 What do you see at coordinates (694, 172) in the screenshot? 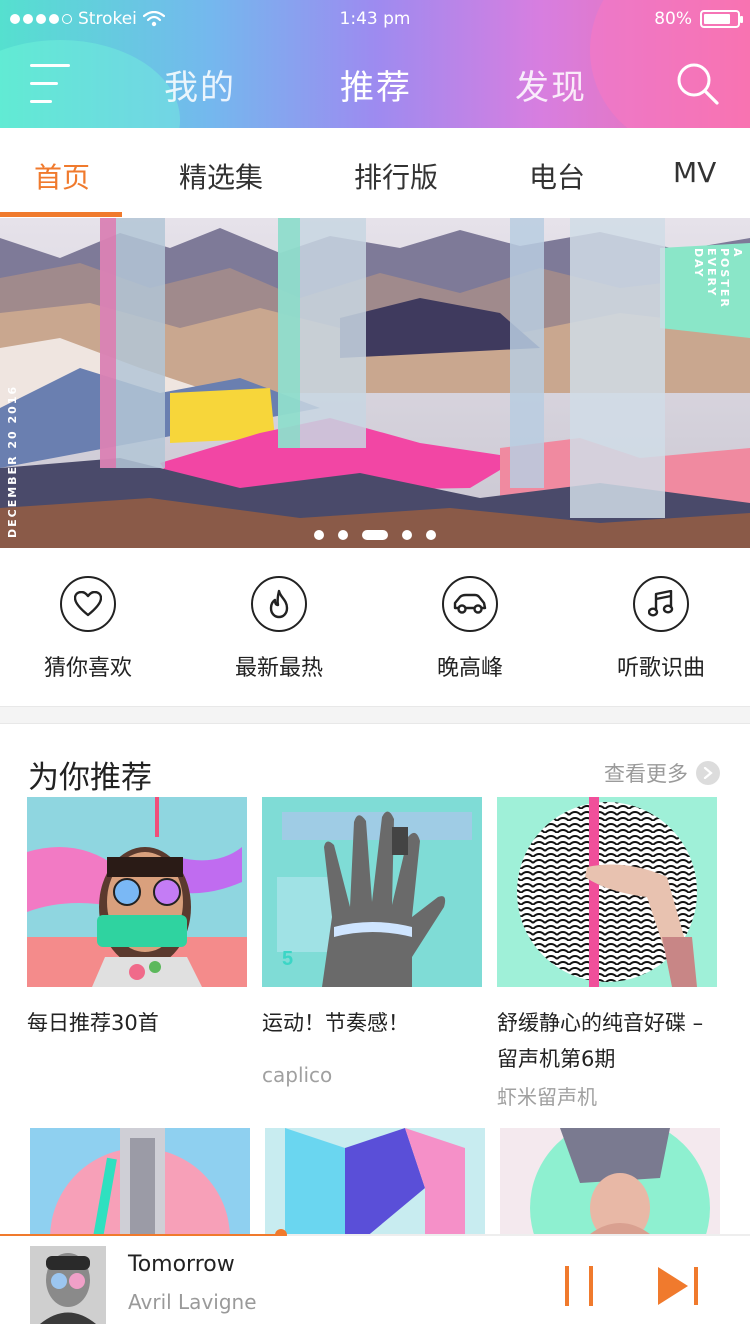
I see `subtab-mv: MV` at bounding box center [694, 172].